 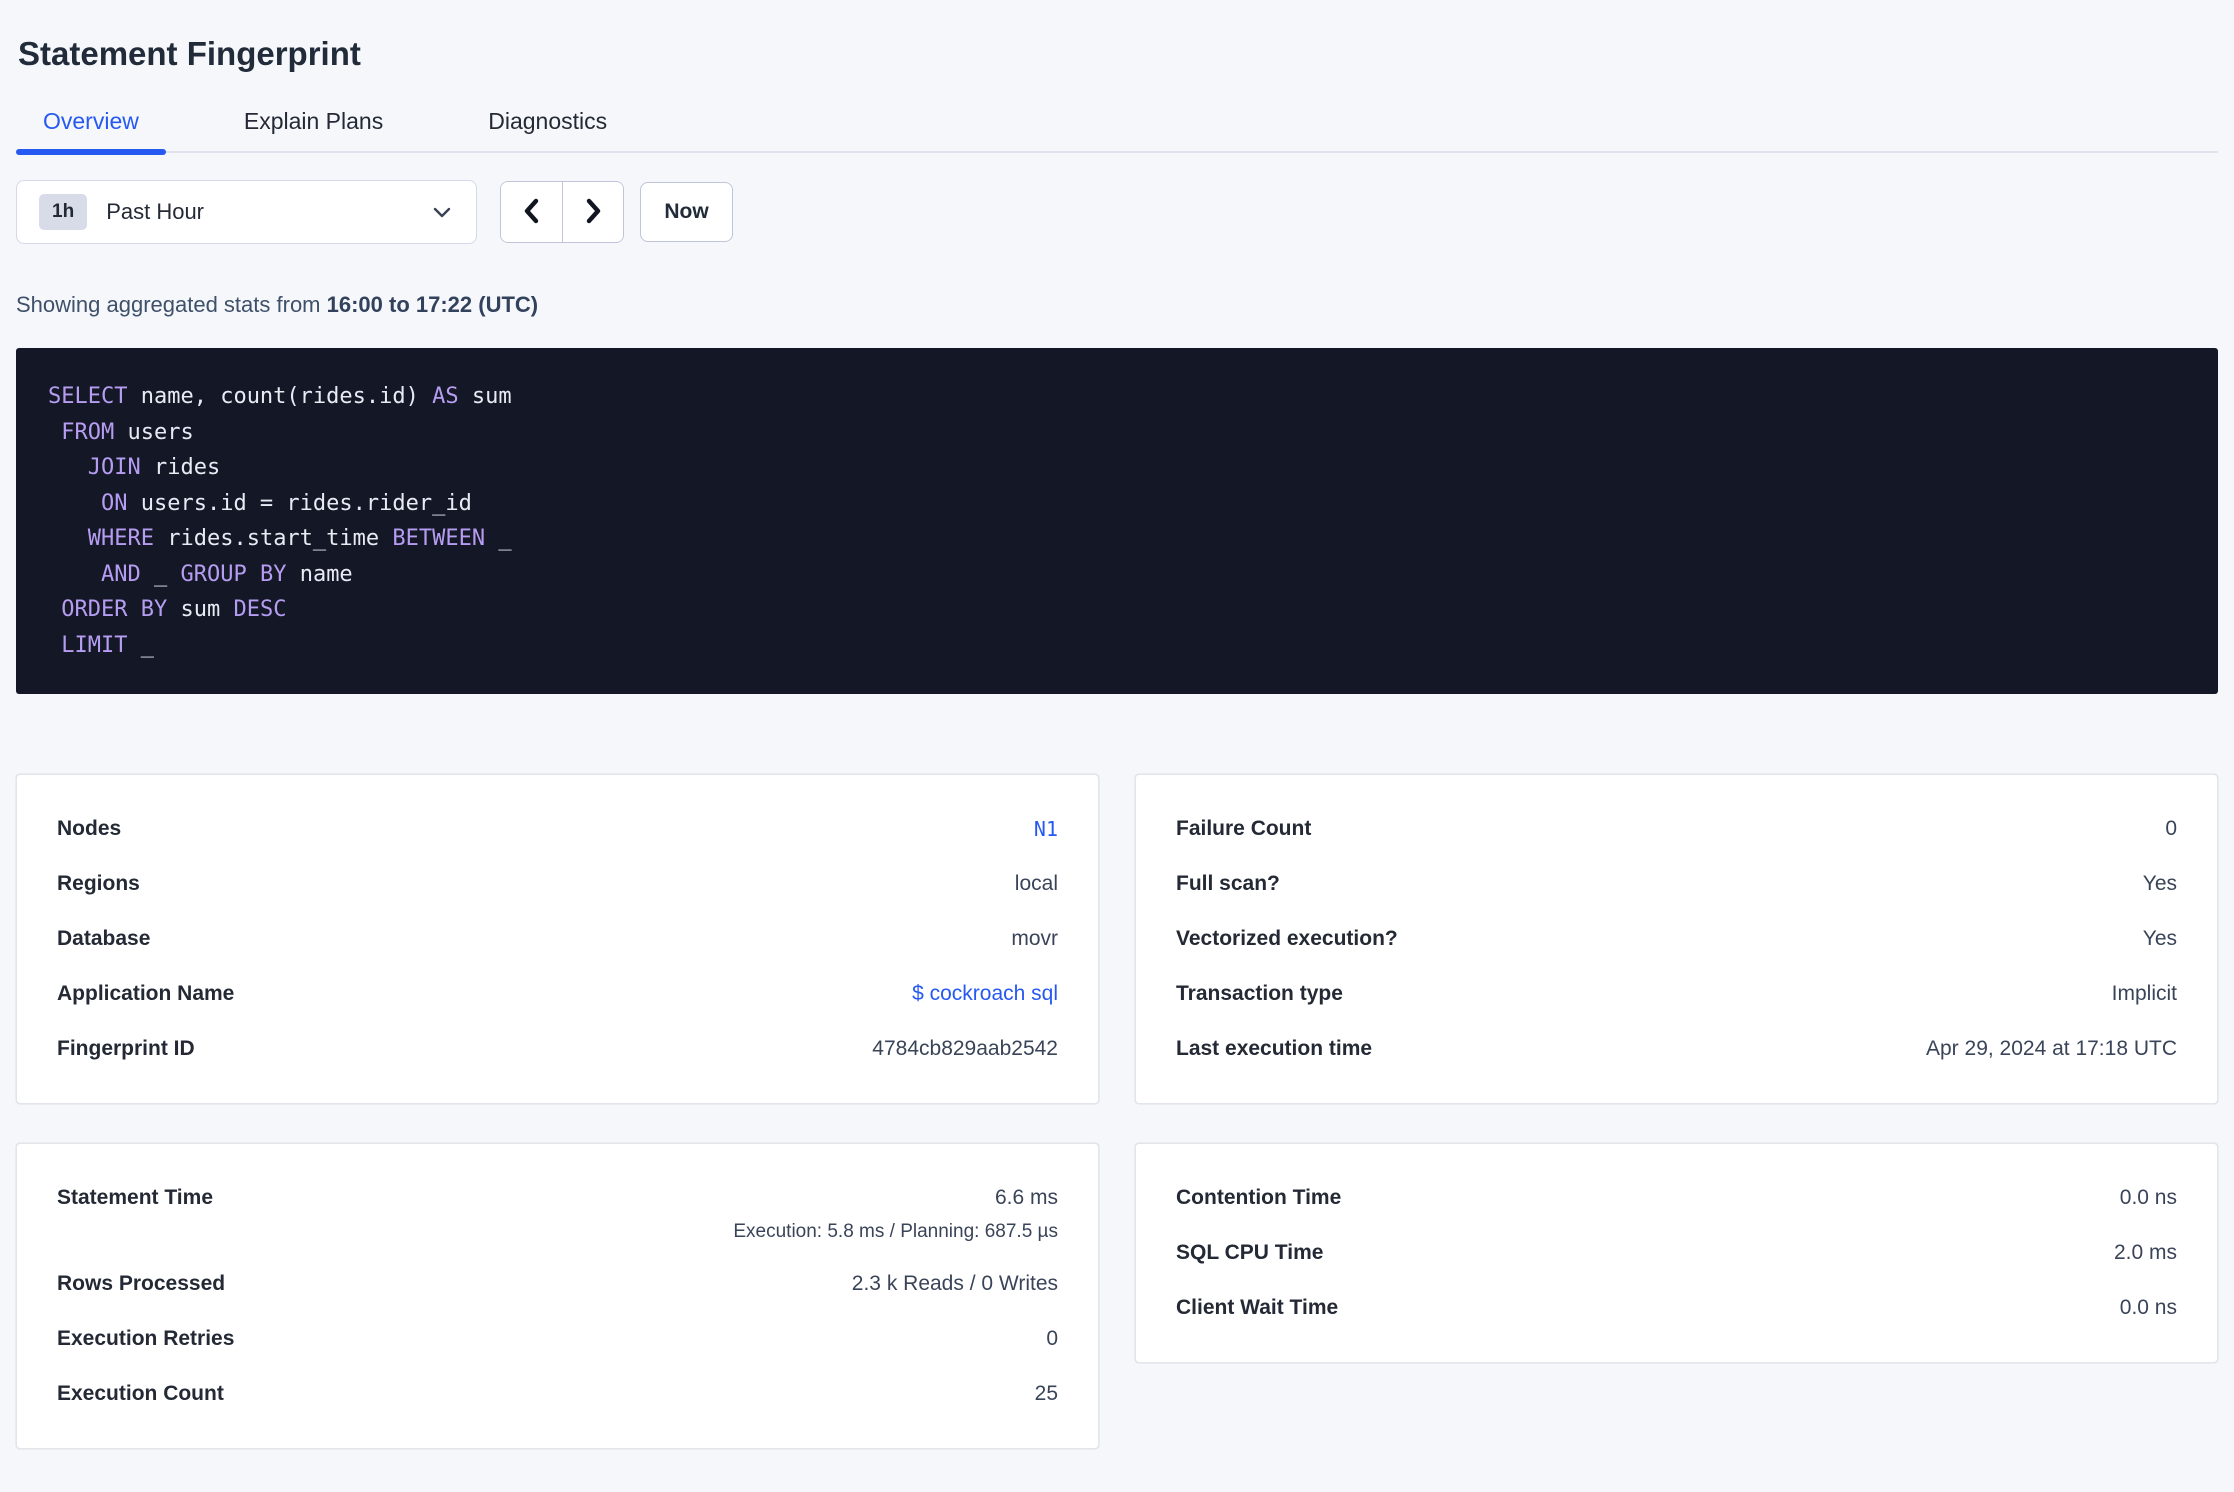 What do you see at coordinates (557, 1284) in the screenshot?
I see `table-row: Rows Processed 2.3 k Reads / 0 Writes` at bounding box center [557, 1284].